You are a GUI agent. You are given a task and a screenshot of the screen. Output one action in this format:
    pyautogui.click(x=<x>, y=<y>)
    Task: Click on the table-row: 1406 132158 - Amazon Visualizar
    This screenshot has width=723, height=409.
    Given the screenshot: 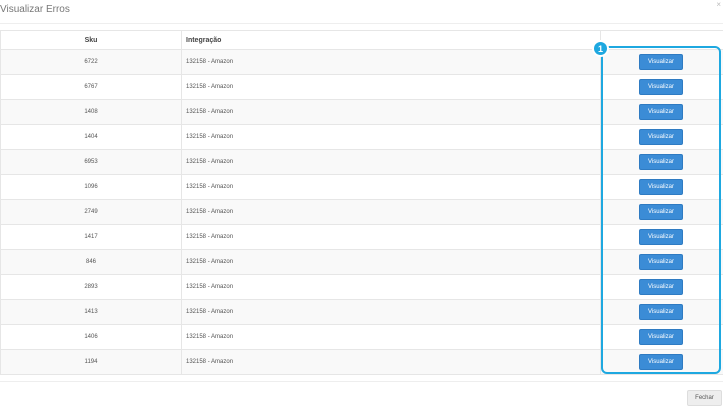 What is the action you would take?
    pyautogui.click(x=361, y=337)
    